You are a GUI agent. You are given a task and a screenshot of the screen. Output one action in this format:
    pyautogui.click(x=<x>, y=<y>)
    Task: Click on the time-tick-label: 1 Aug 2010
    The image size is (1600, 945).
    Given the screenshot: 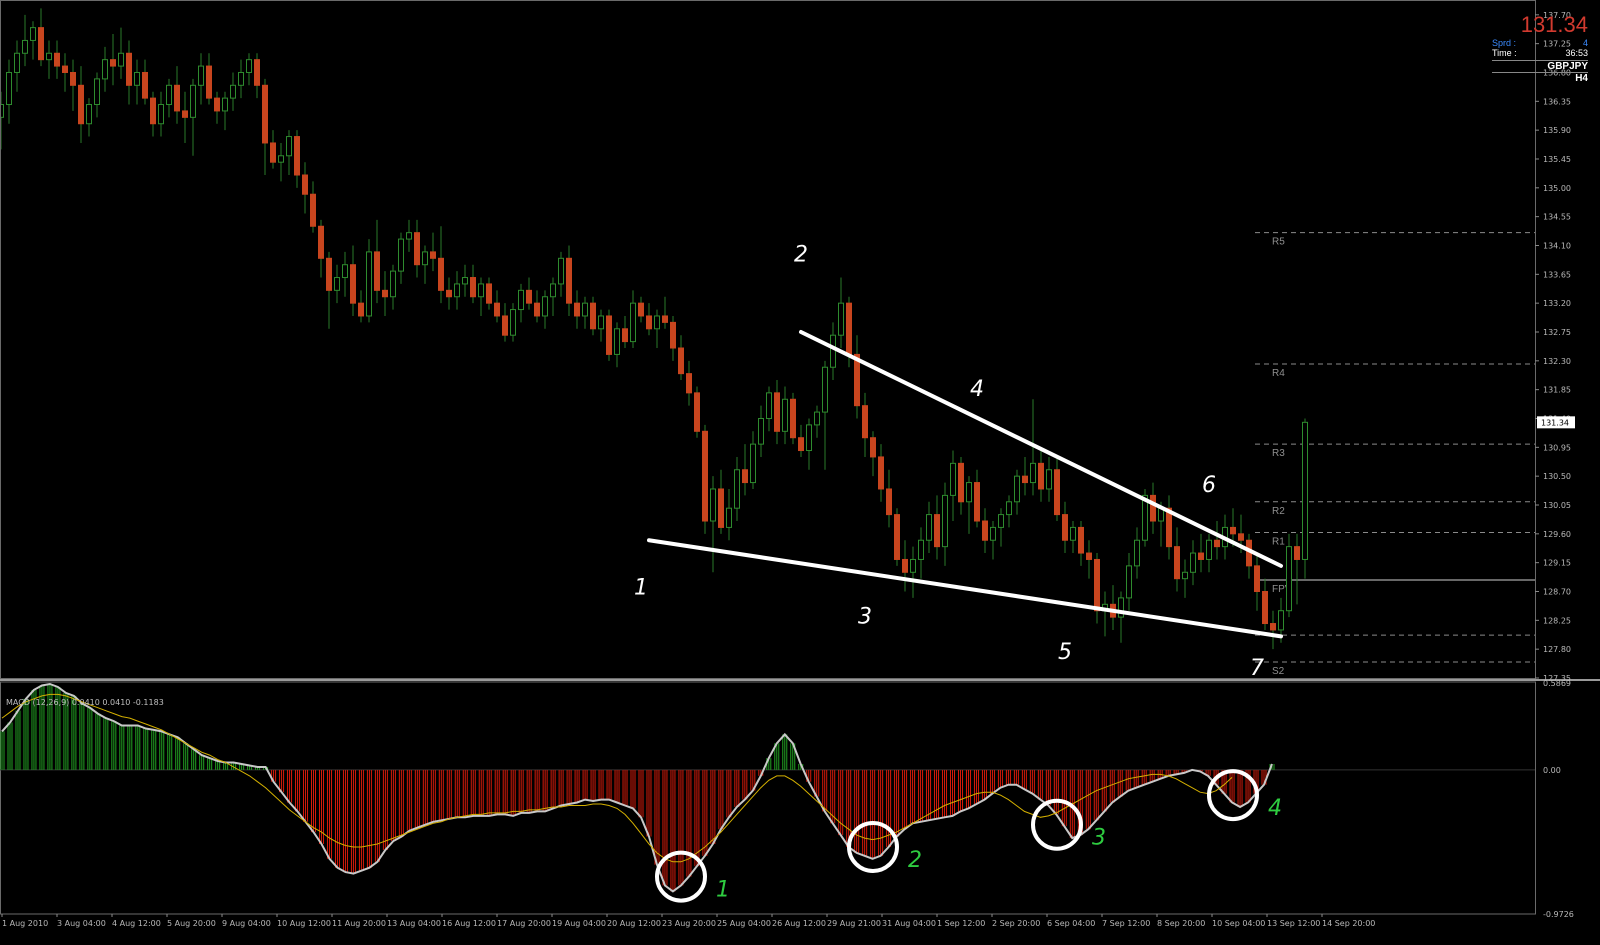 What is the action you would take?
    pyautogui.click(x=25, y=923)
    